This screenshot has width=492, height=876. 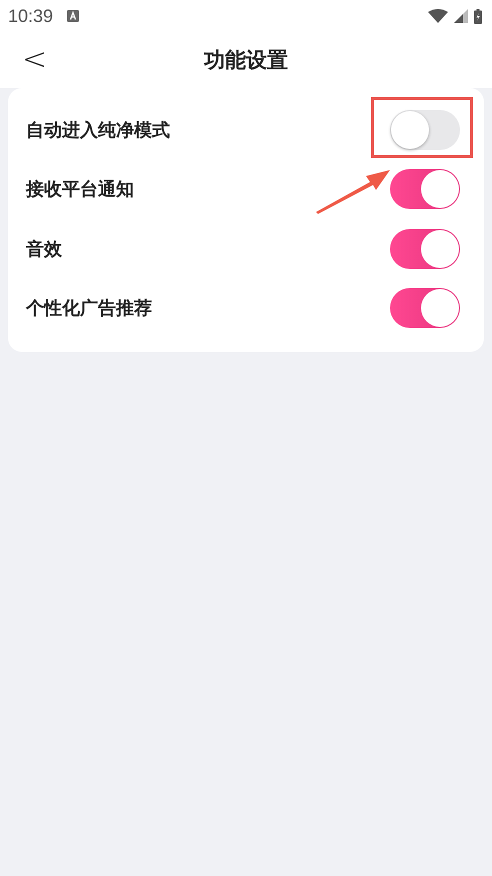 I want to click on setting-label: 接收平台通知, so click(x=80, y=190).